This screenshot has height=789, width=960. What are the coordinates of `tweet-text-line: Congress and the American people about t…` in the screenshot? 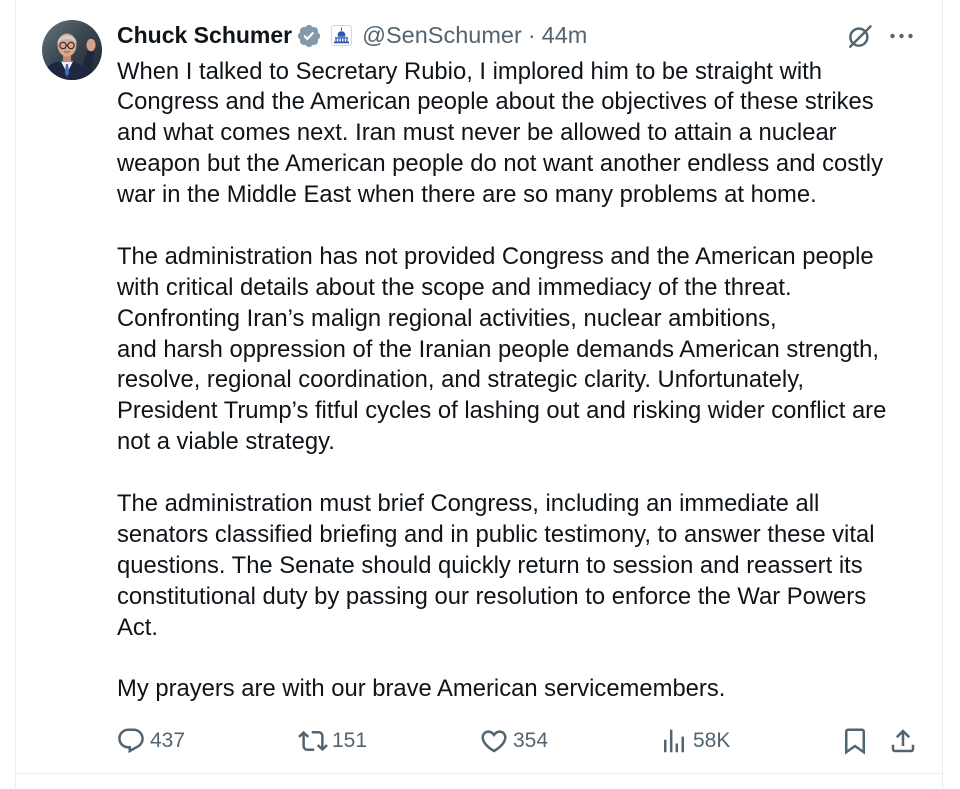 It's located at (495, 102).